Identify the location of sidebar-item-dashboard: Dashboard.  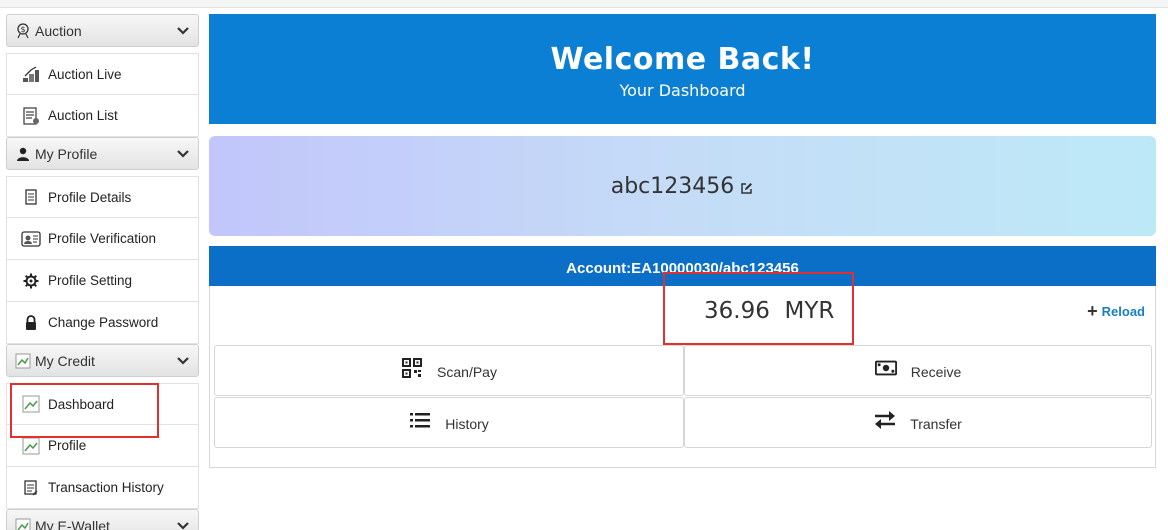
(102, 404).